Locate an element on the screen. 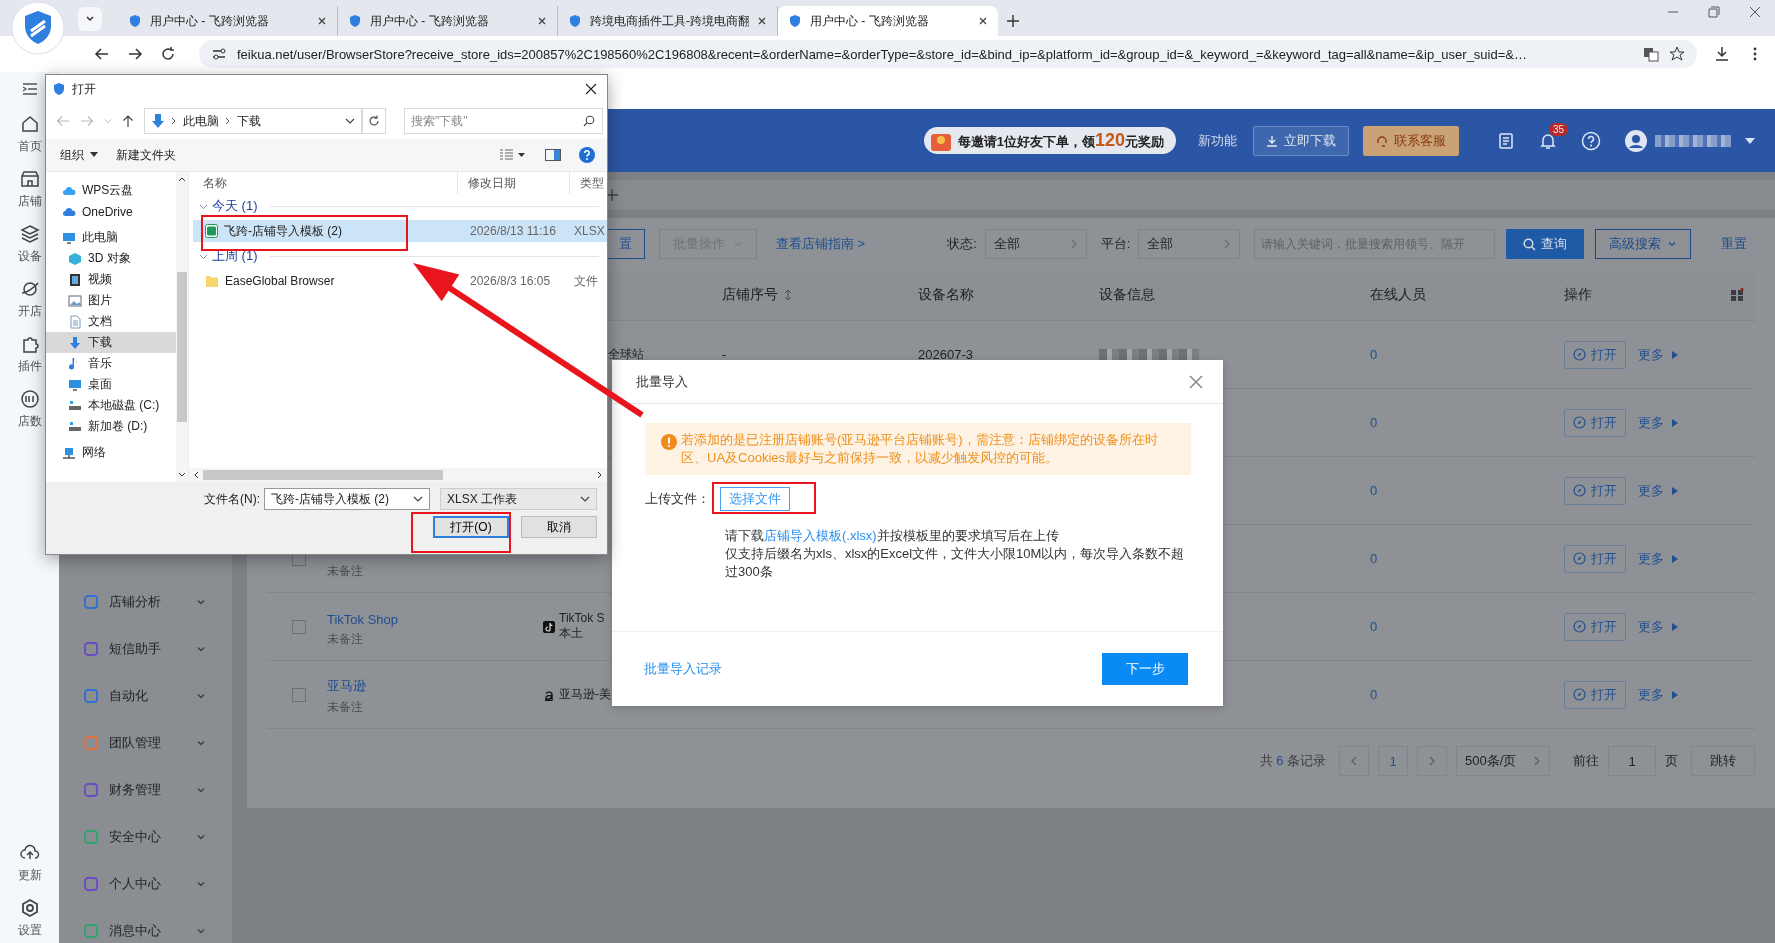  status-select: 全部 is located at coordinates (1035, 244).